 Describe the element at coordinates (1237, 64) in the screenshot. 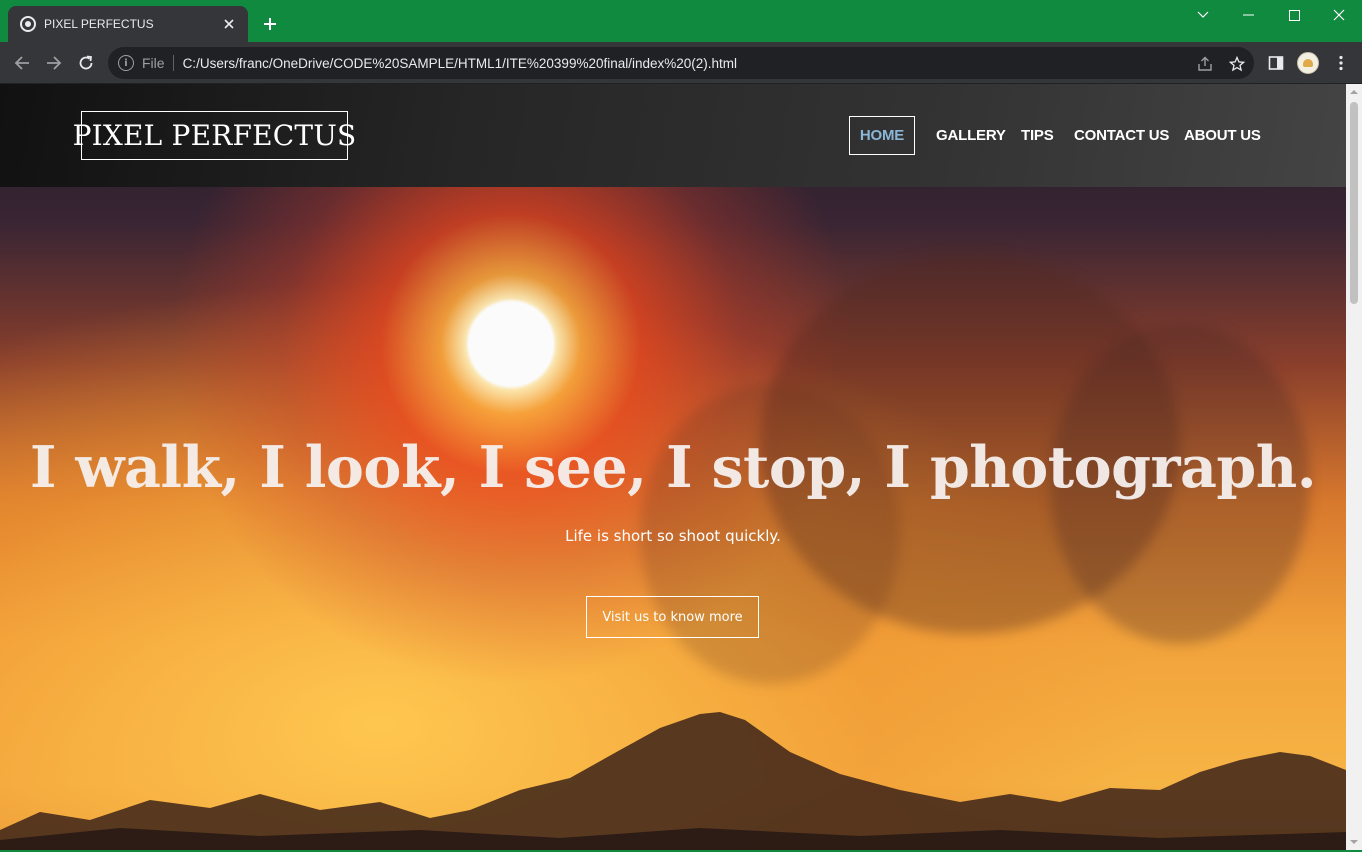

I see `star-icon` at that location.